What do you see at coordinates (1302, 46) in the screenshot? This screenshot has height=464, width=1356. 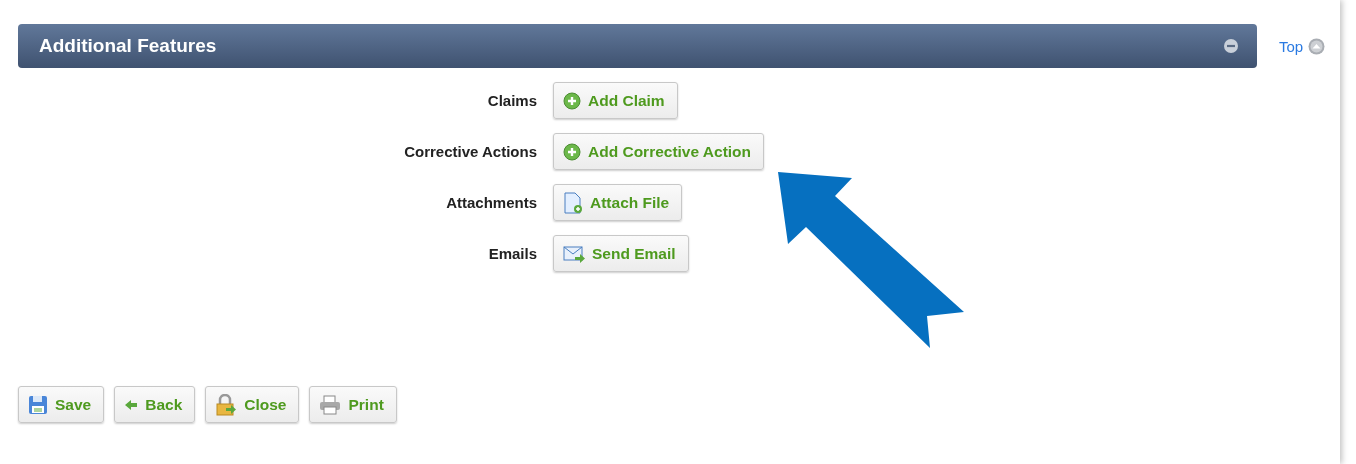 I see `top-link: Top` at bounding box center [1302, 46].